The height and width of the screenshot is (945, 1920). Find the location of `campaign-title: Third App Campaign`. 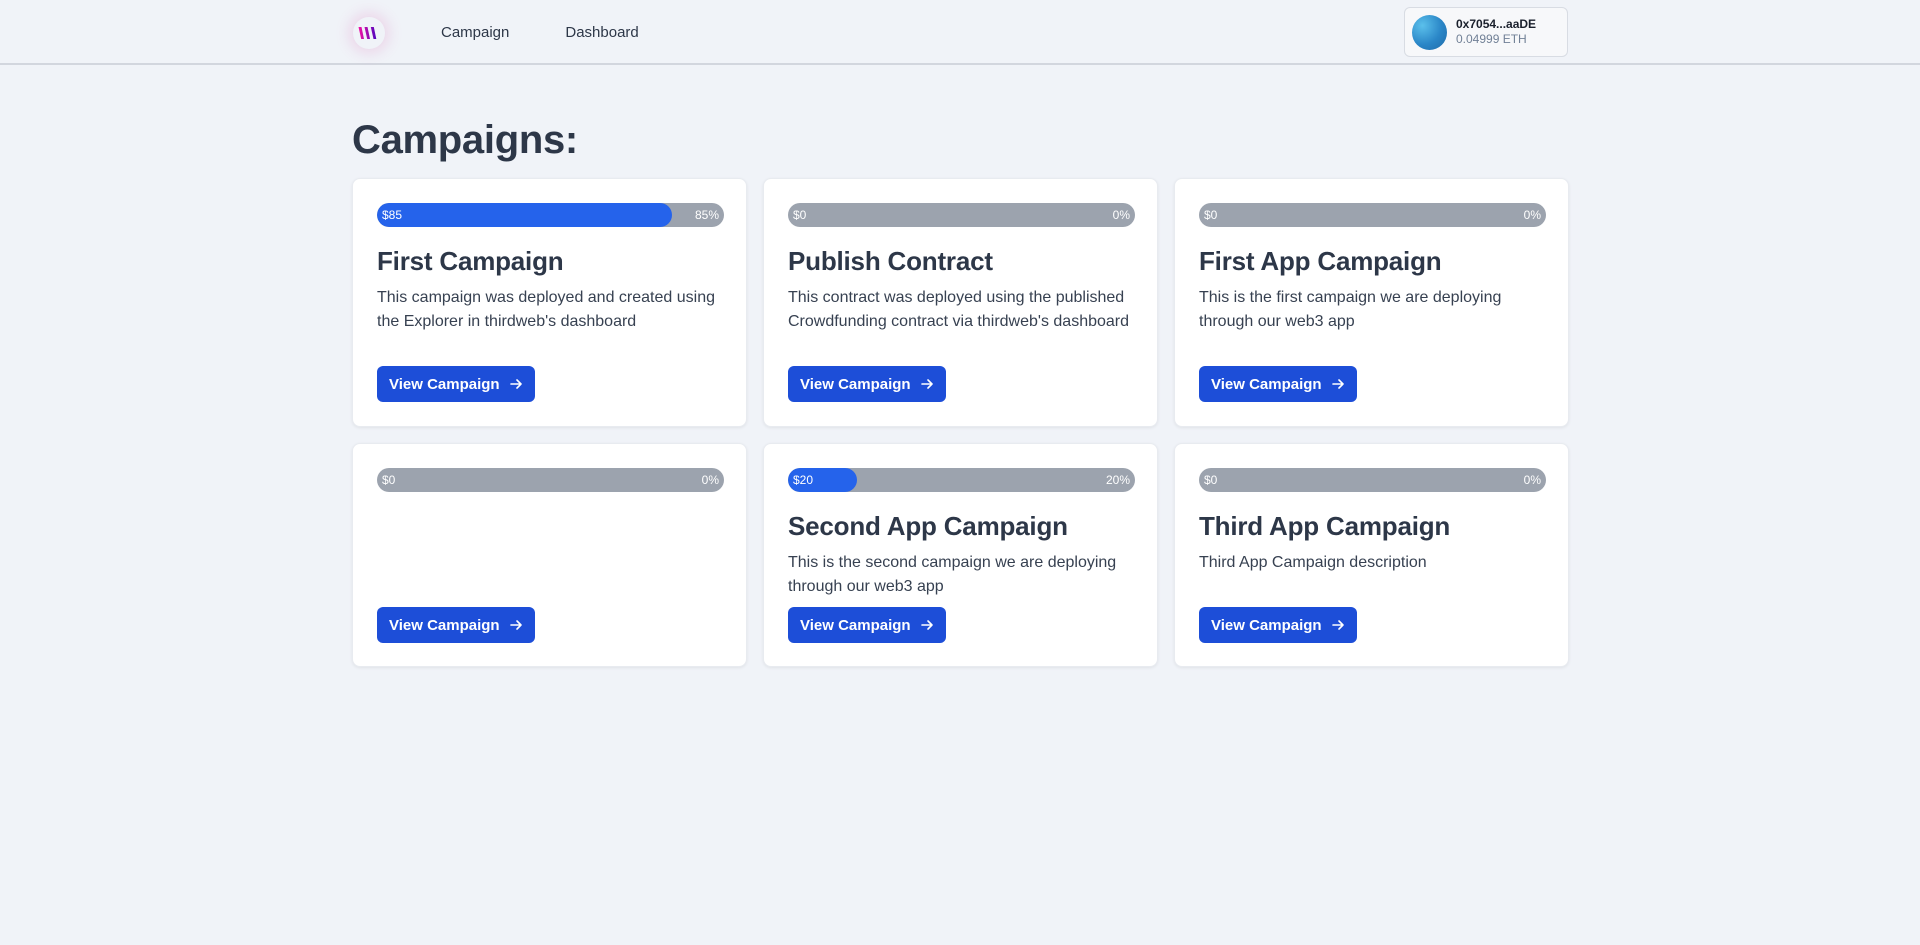

campaign-title: Third App Campaign is located at coordinates (1325, 526).